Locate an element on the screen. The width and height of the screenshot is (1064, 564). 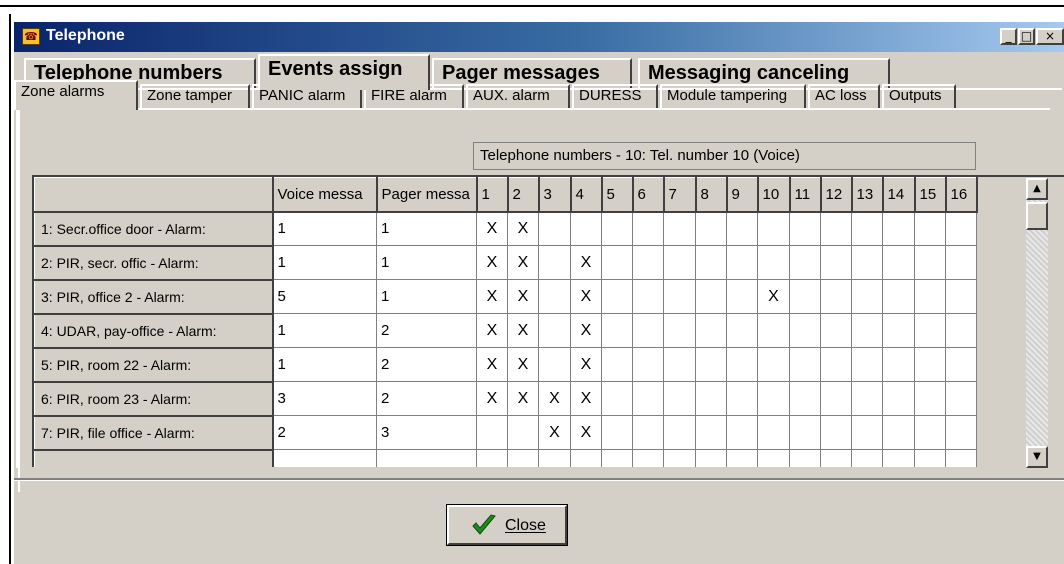
tab-events-assign: Events assign is located at coordinates (344, 72).